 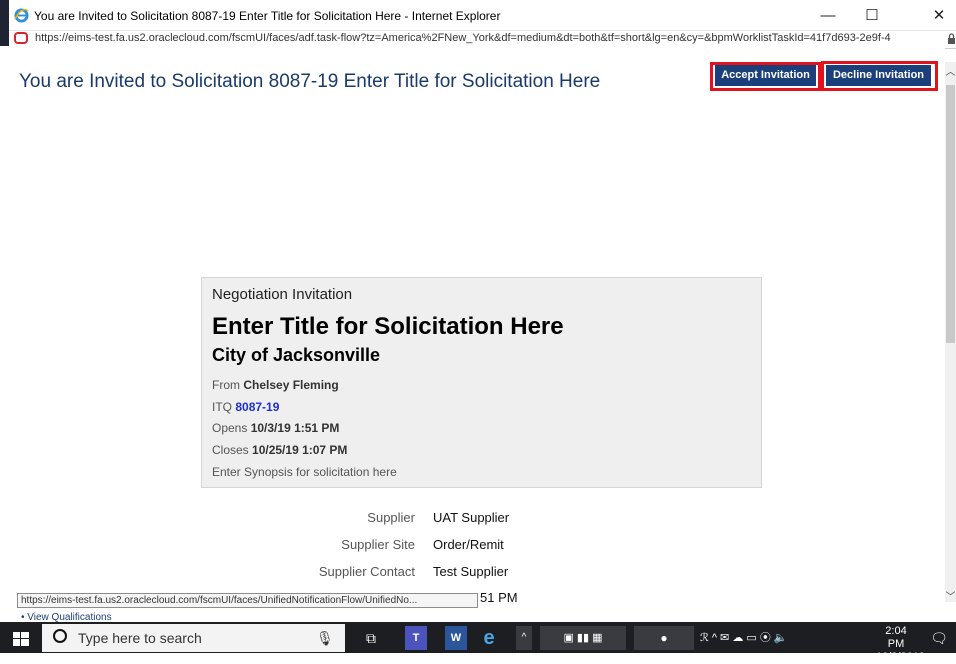 I want to click on from-row: From Chelsey Fleming, so click(x=275, y=385).